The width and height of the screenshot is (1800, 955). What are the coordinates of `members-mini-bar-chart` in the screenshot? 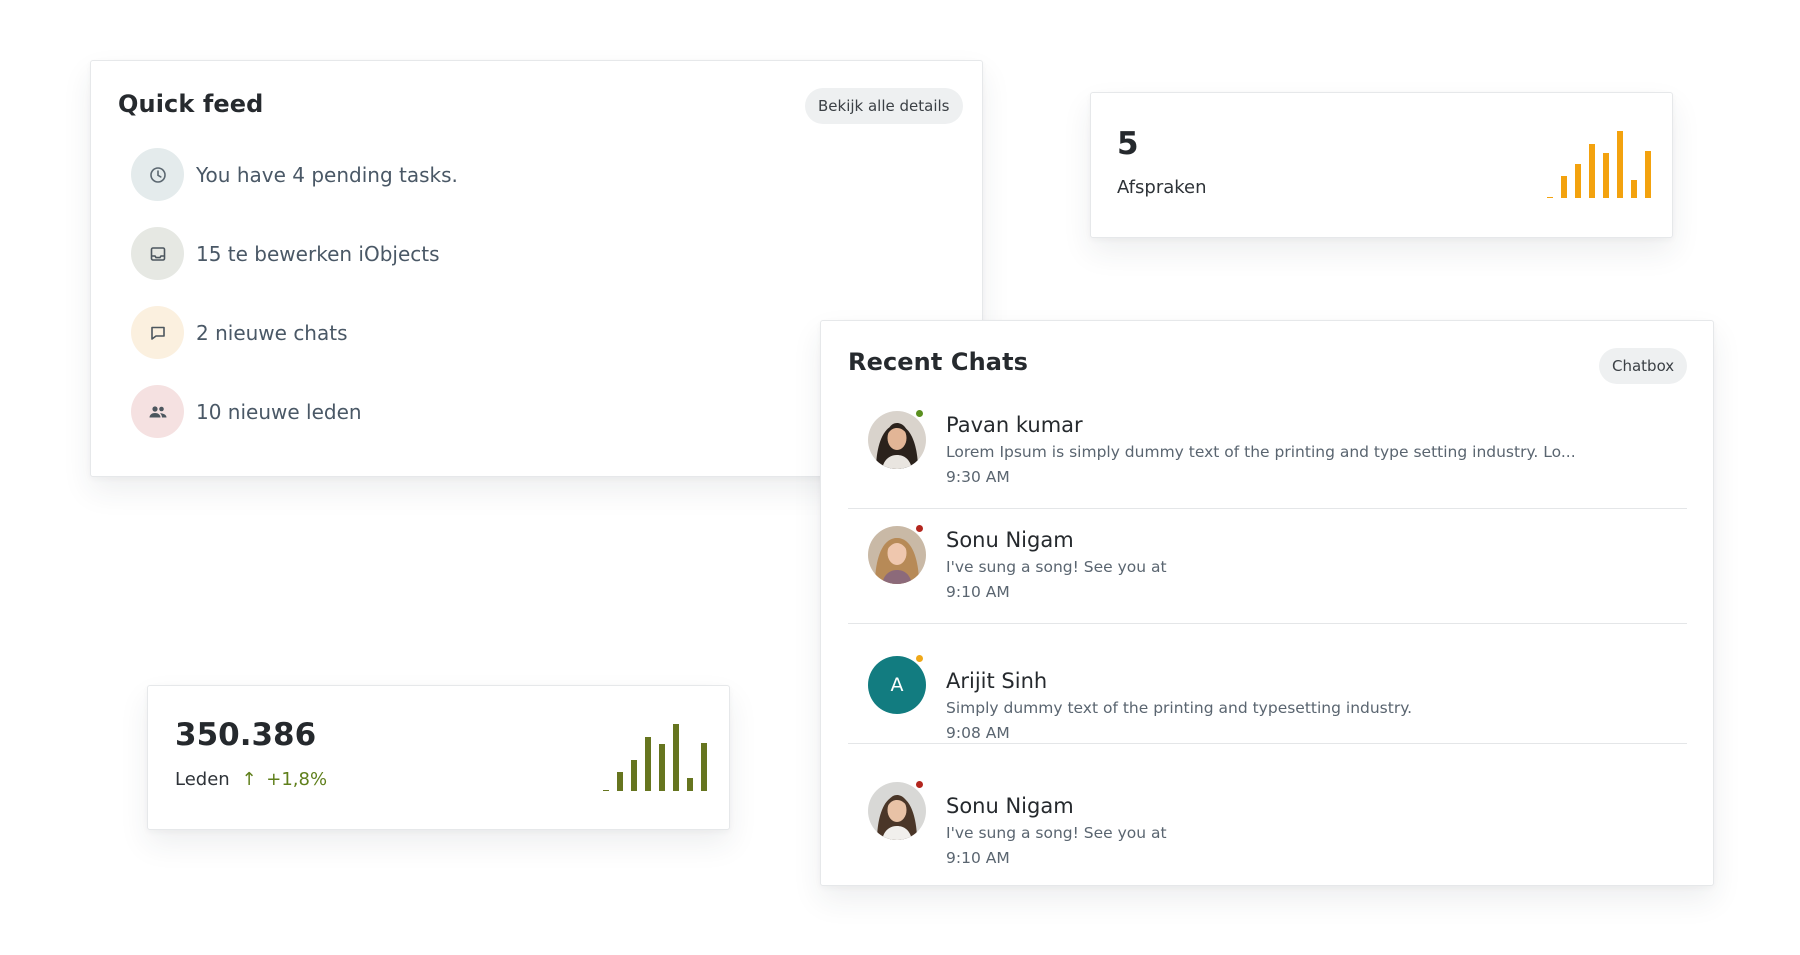 It's located at (655, 757).